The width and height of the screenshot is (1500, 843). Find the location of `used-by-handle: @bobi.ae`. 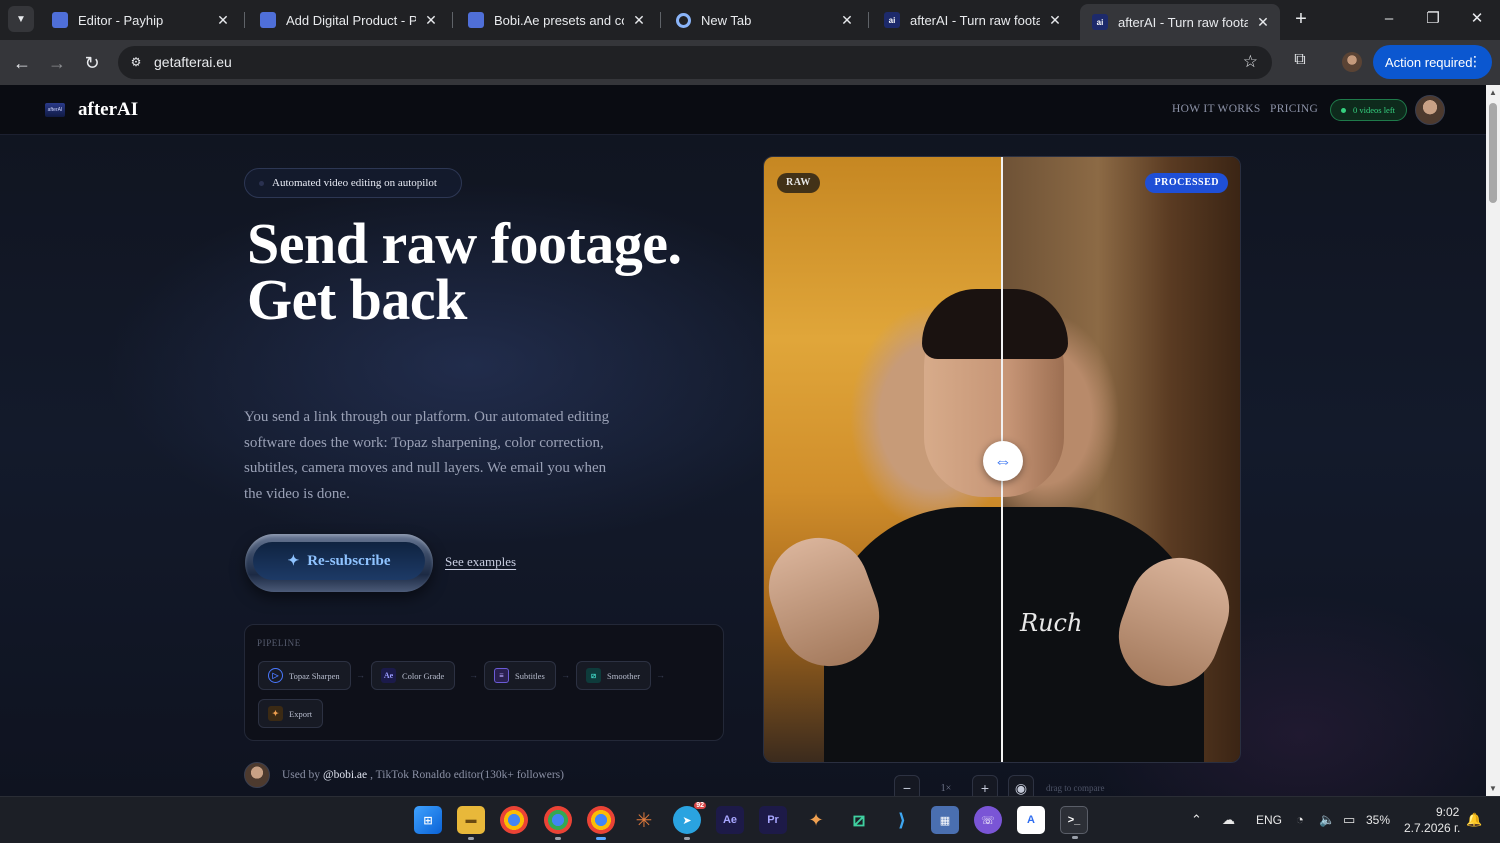

used-by-handle: @bobi.ae is located at coordinates (345, 775).